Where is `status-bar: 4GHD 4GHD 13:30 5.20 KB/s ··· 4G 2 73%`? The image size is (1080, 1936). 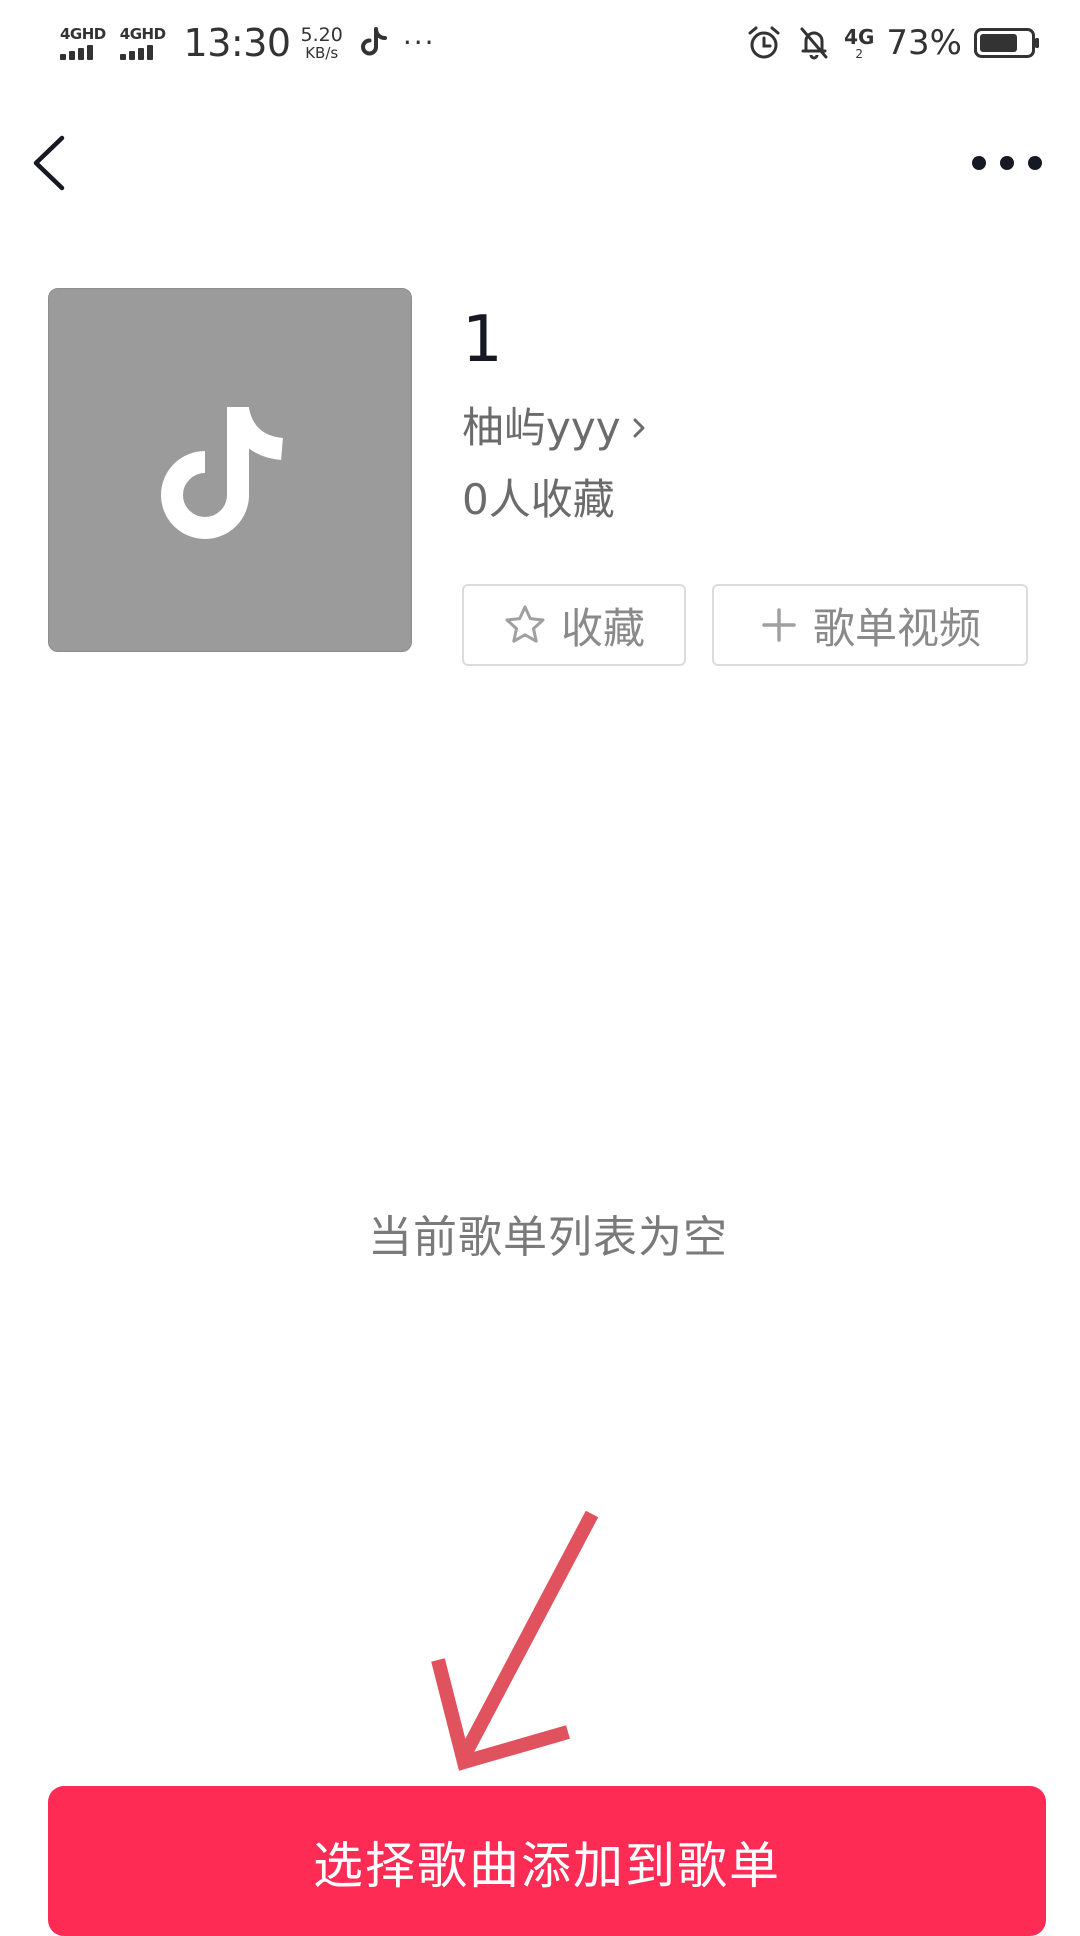
status-bar: 4GHD 4GHD 13:30 5.20 KB/s ··· 4G 2 73% is located at coordinates (540, 43).